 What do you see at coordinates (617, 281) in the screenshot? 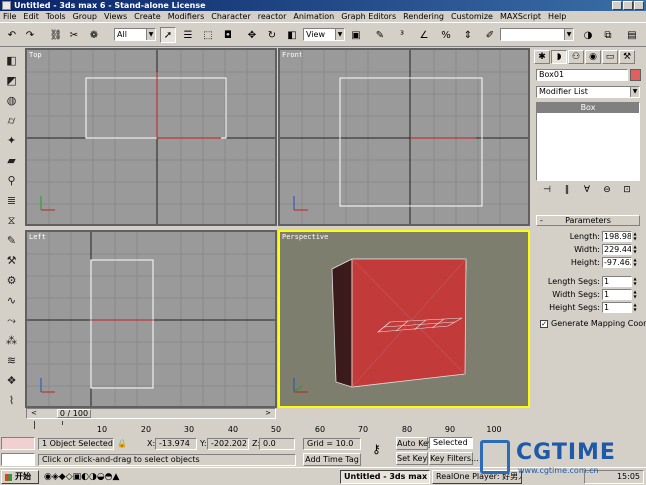
I see `length-segs-input: 1` at bounding box center [617, 281].